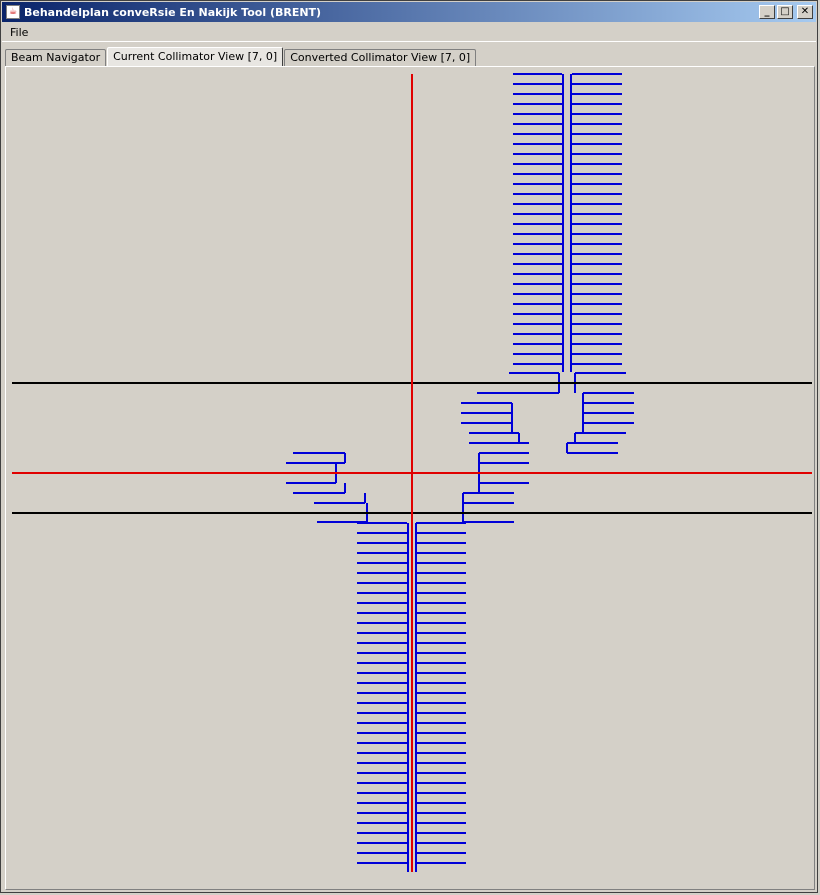 This screenshot has width=820, height=895. I want to click on java-app-icon: ☕, so click(13, 12).